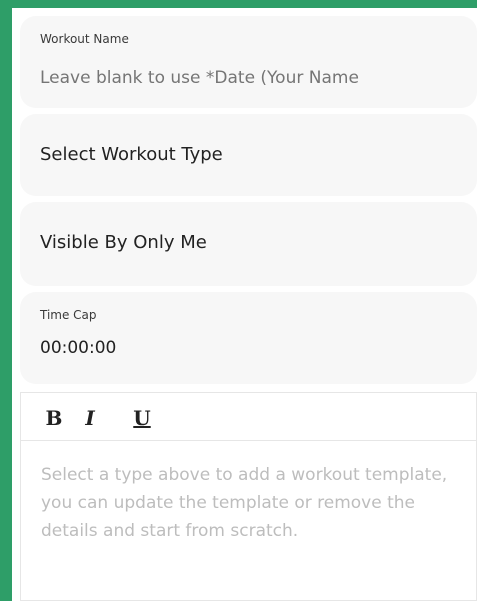 The image size is (477, 601). Describe the element at coordinates (131, 154) in the screenshot. I see `workout-type-value: Select Workout Type` at that location.